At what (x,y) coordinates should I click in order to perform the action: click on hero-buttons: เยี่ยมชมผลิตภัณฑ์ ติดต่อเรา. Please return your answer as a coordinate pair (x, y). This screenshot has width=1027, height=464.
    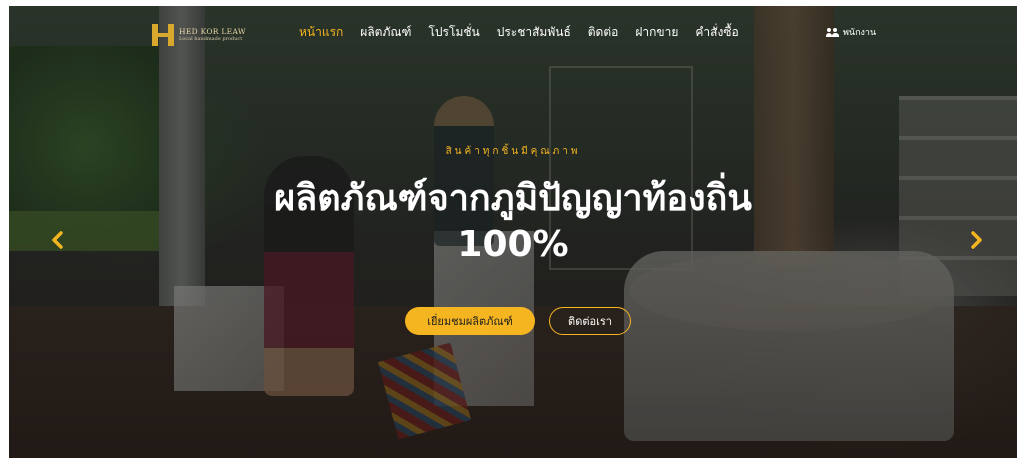
    Looking at the image, I should click on (518, 321).